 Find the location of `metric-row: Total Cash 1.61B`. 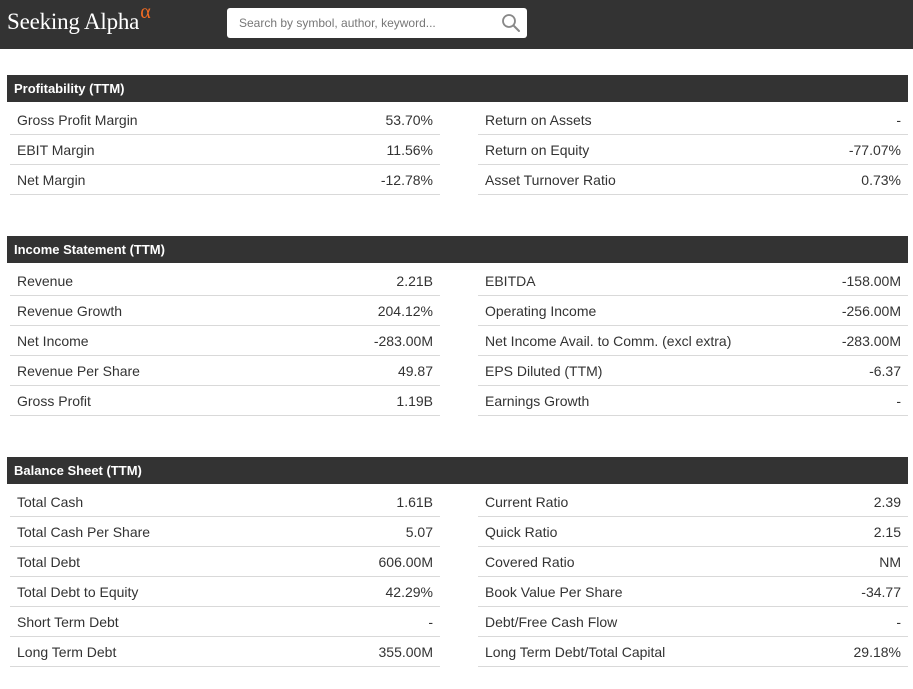

metric-row: Total Cash 1.61B is located at coordinates (225, 502).